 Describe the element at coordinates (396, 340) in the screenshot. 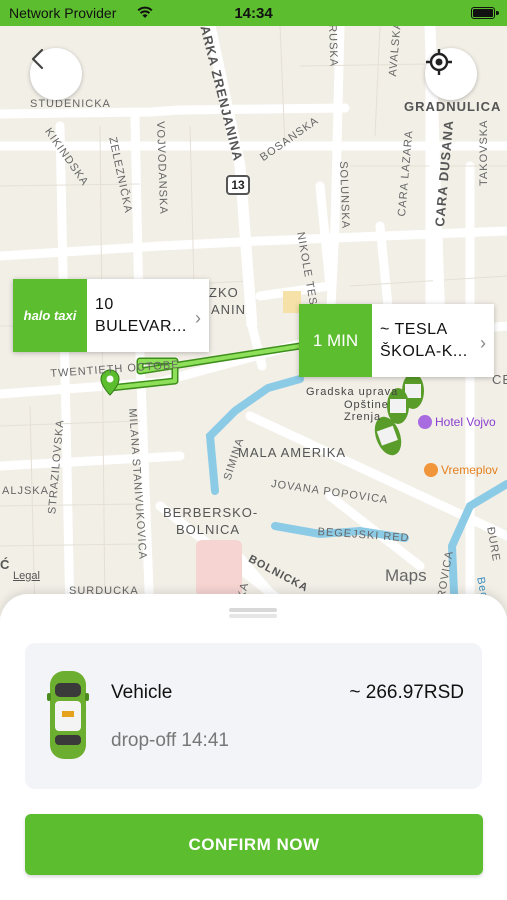

I see `dropoff-callout: 1 MIN ~ TESLA ŠKOLA-K... ›` at that location.